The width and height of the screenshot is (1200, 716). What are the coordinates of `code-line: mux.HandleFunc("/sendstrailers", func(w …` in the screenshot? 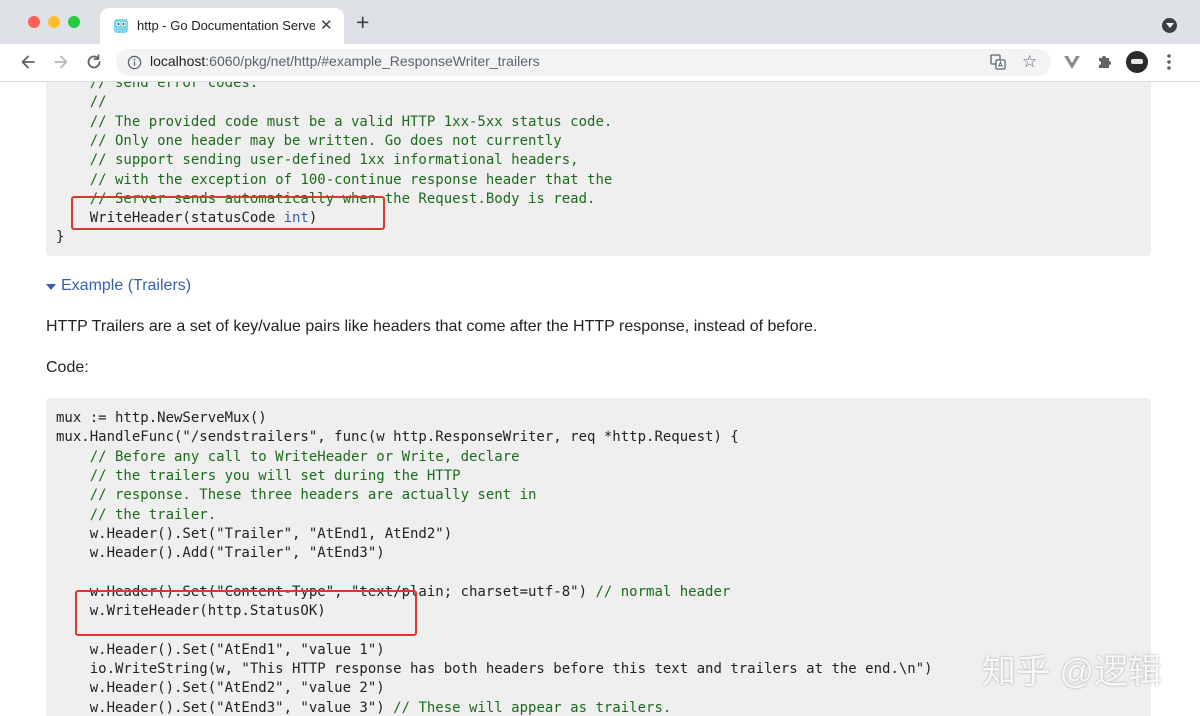 It's located at (397, 437).